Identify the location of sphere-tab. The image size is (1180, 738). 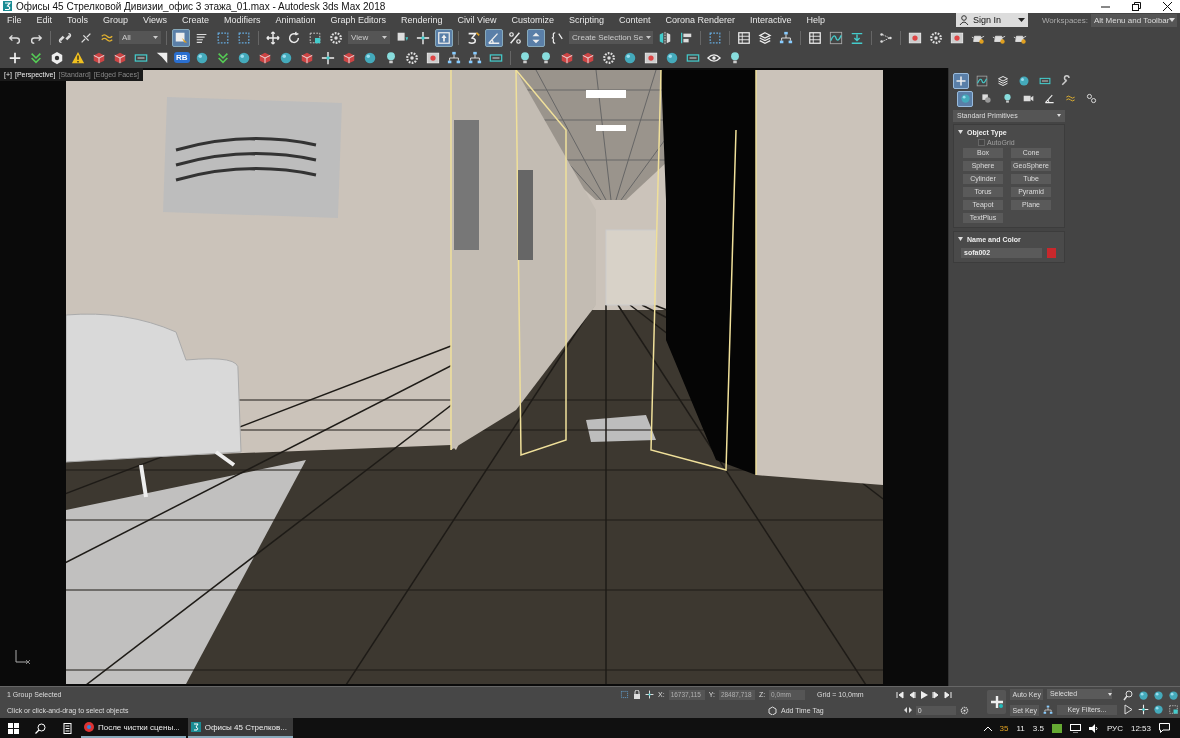
(965, 98).